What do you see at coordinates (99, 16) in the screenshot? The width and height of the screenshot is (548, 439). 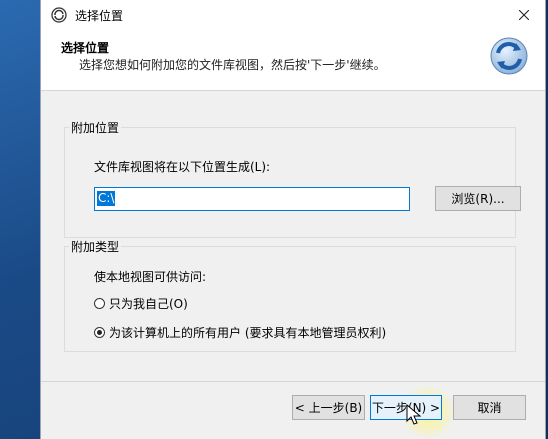 I see `window-title: 选择位置` at bounding box center [99, 16].